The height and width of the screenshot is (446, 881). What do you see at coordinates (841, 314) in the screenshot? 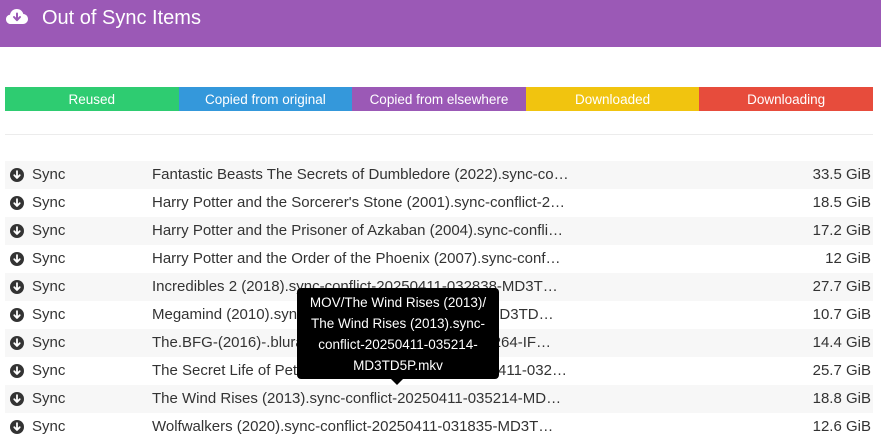
I see `row-size: 10.7 GiB` at bounding box center [841, 314].